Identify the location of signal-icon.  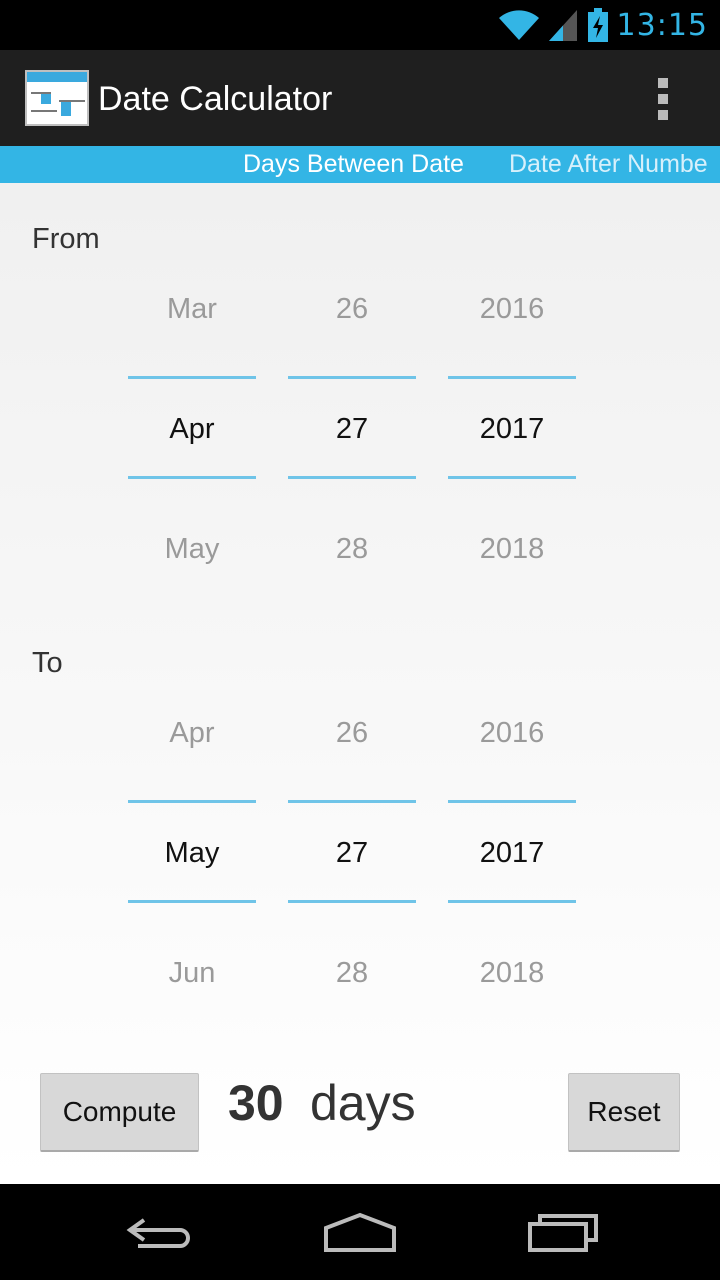
(562, 25).